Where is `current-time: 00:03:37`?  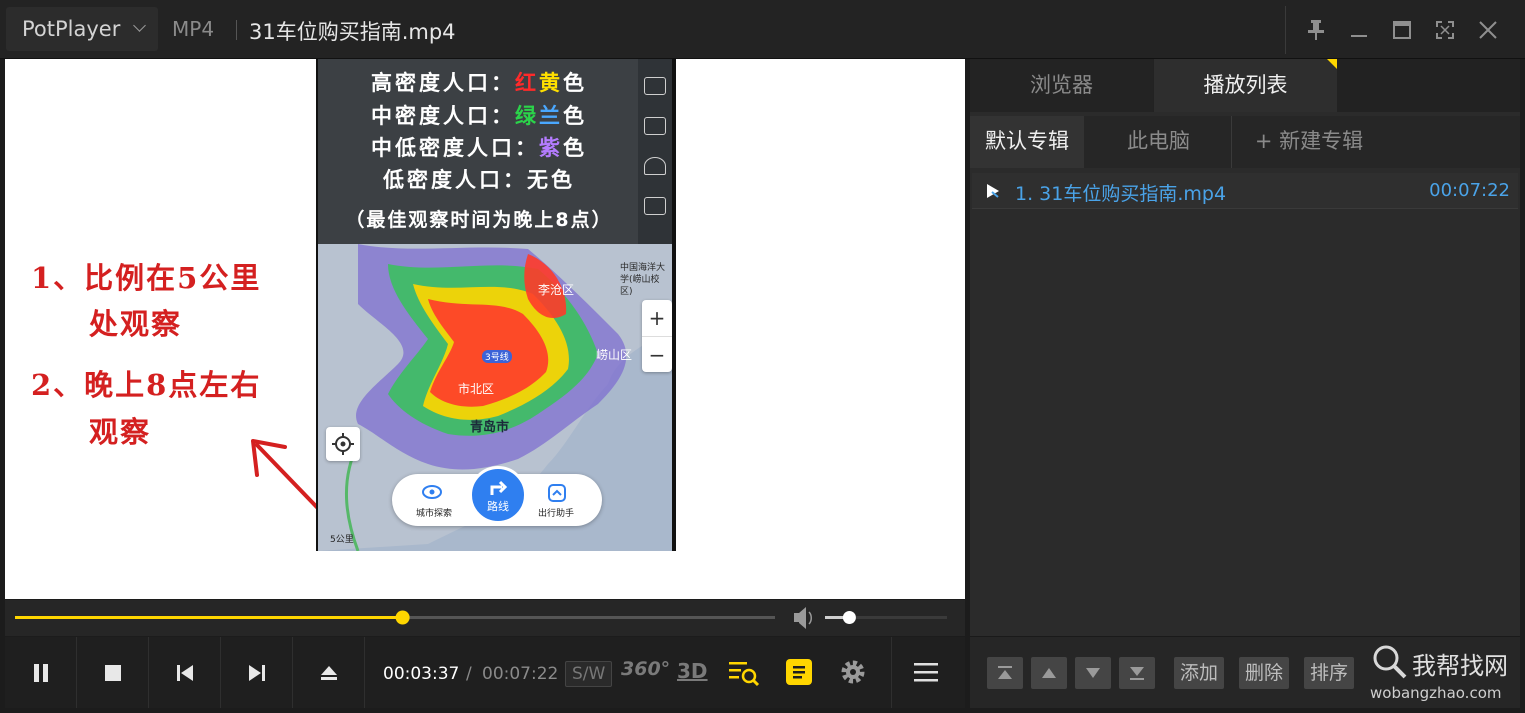 current-time: 00:03:37 is located at coordinates (421, 674).